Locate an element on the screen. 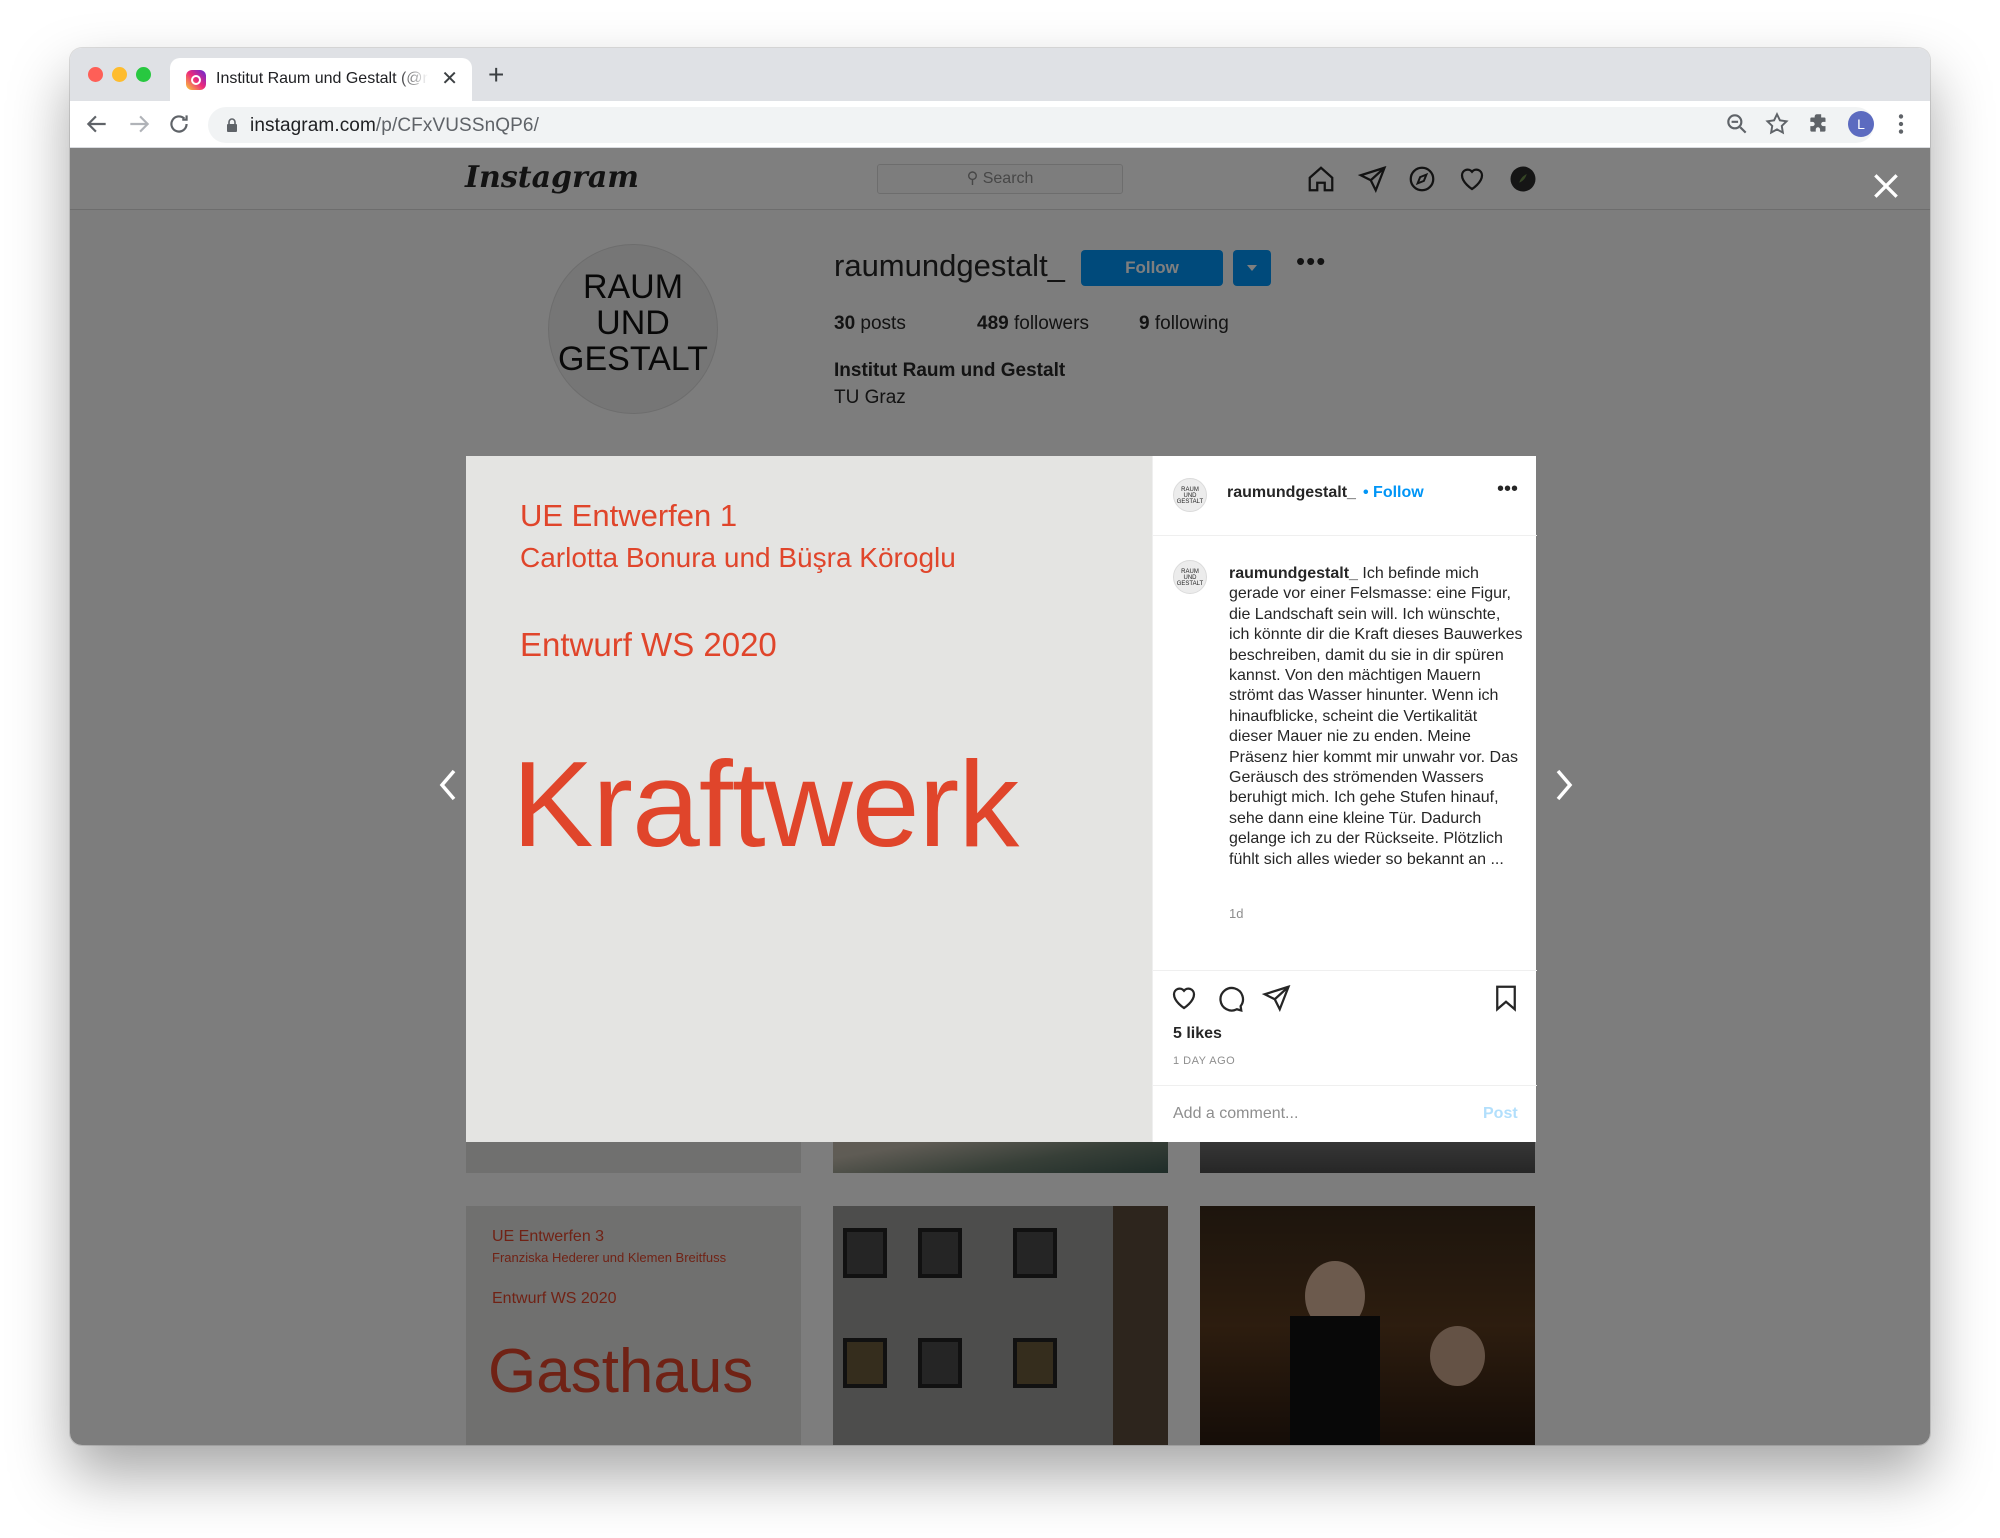 This screenshot has width=2000, height=1538. url-host: instagram.com is located at coordinates (313, 125).